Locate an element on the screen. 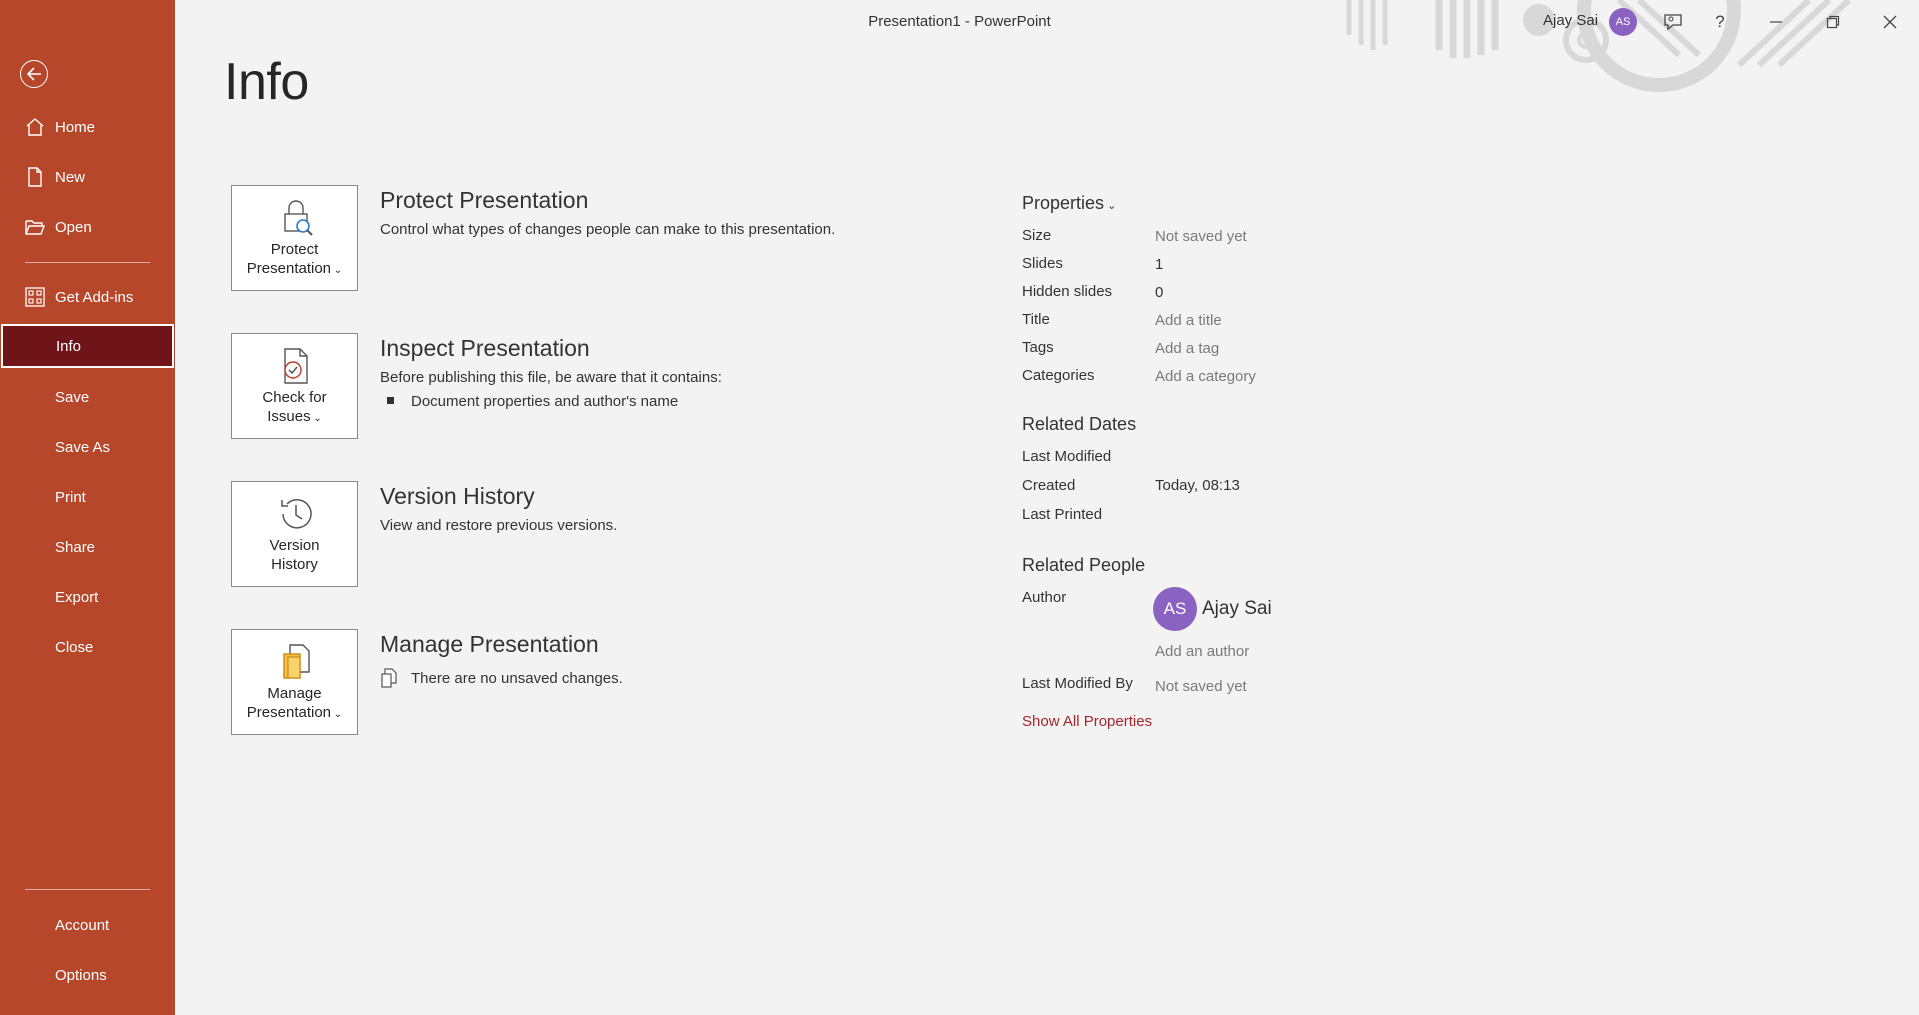 Image resolution: width=1919 pixels, height=1015 pixels. sidebar-item-label: Close is located at coordinates (74, 647).